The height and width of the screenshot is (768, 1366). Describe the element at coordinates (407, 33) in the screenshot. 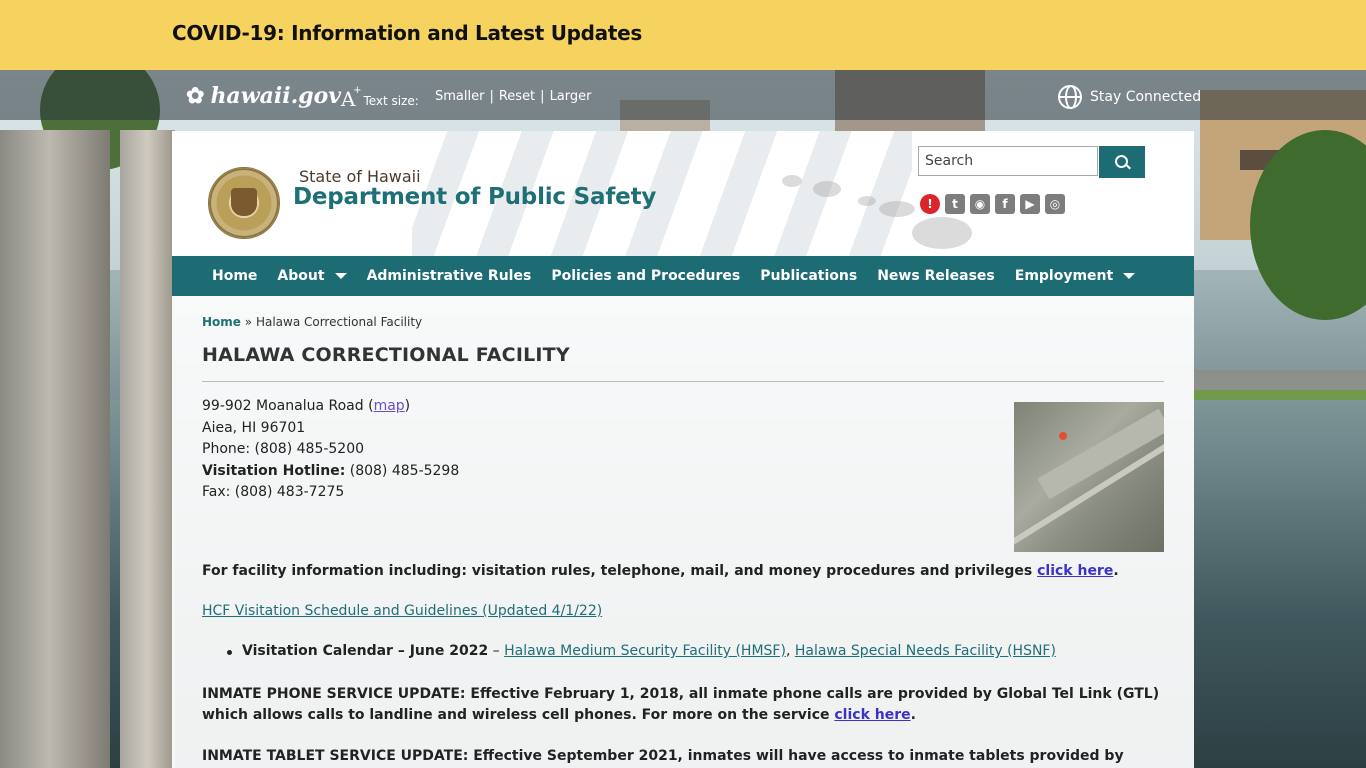

I see `covid-updates-link: COVID-19: Information and Latest Updates` at that location.